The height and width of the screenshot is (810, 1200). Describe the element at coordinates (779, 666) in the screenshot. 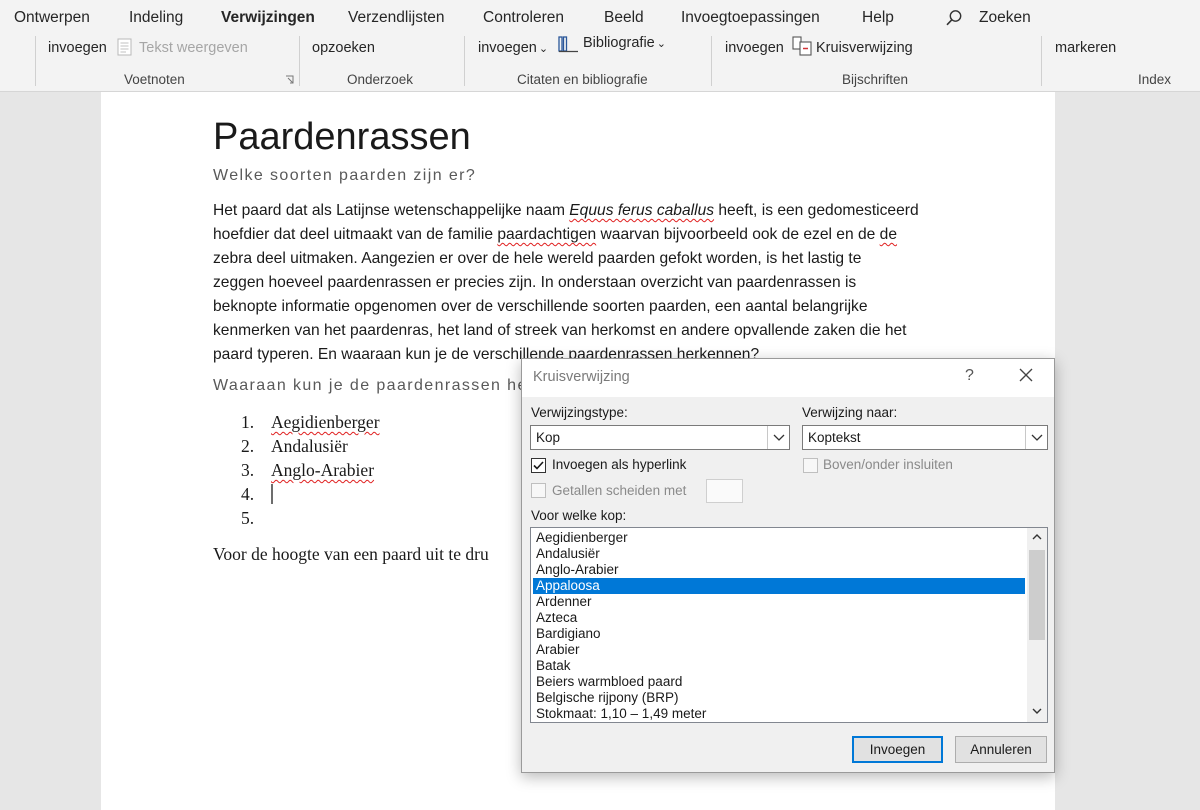

I see `heading-list-item: Batak` at that location.